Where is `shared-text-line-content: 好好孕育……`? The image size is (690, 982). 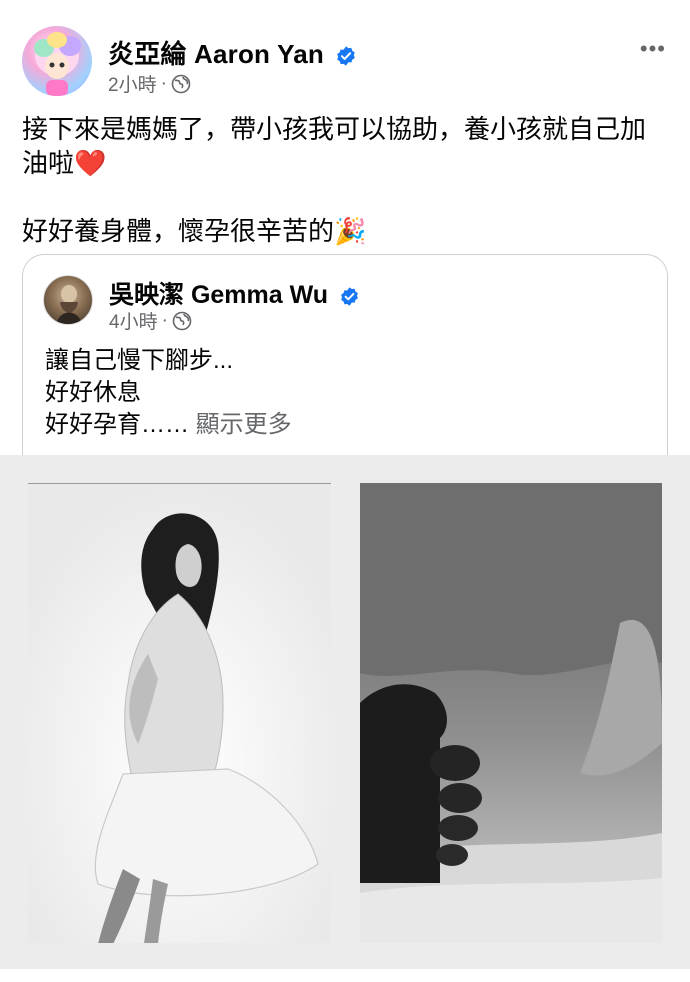
shared-text-line-content: 好好孕育…… is located at coordinates (117, 424).